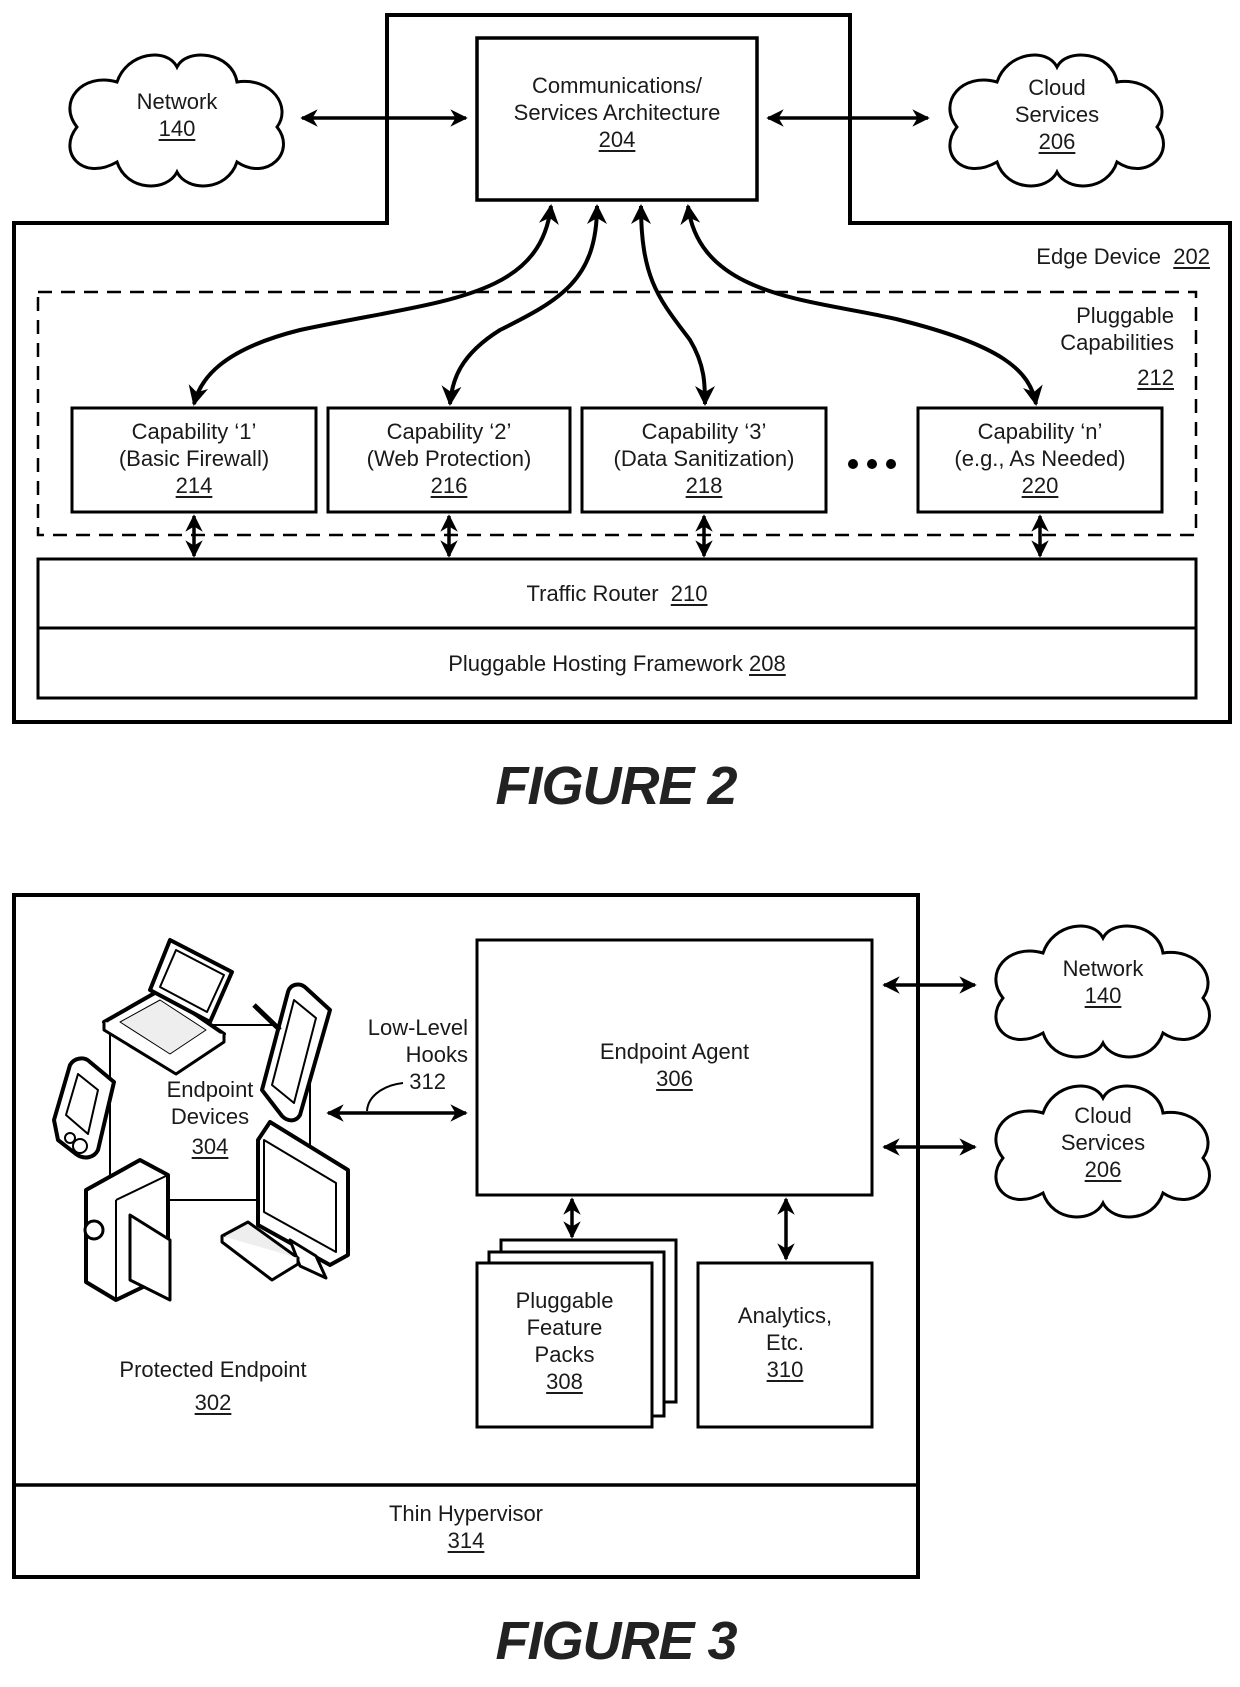 Image resolution: width=1240 pixels, height=1687 pixels. Describe the element at coordinates (704, 485) in the screenshot. I see `capability-ref: 218` at that location.